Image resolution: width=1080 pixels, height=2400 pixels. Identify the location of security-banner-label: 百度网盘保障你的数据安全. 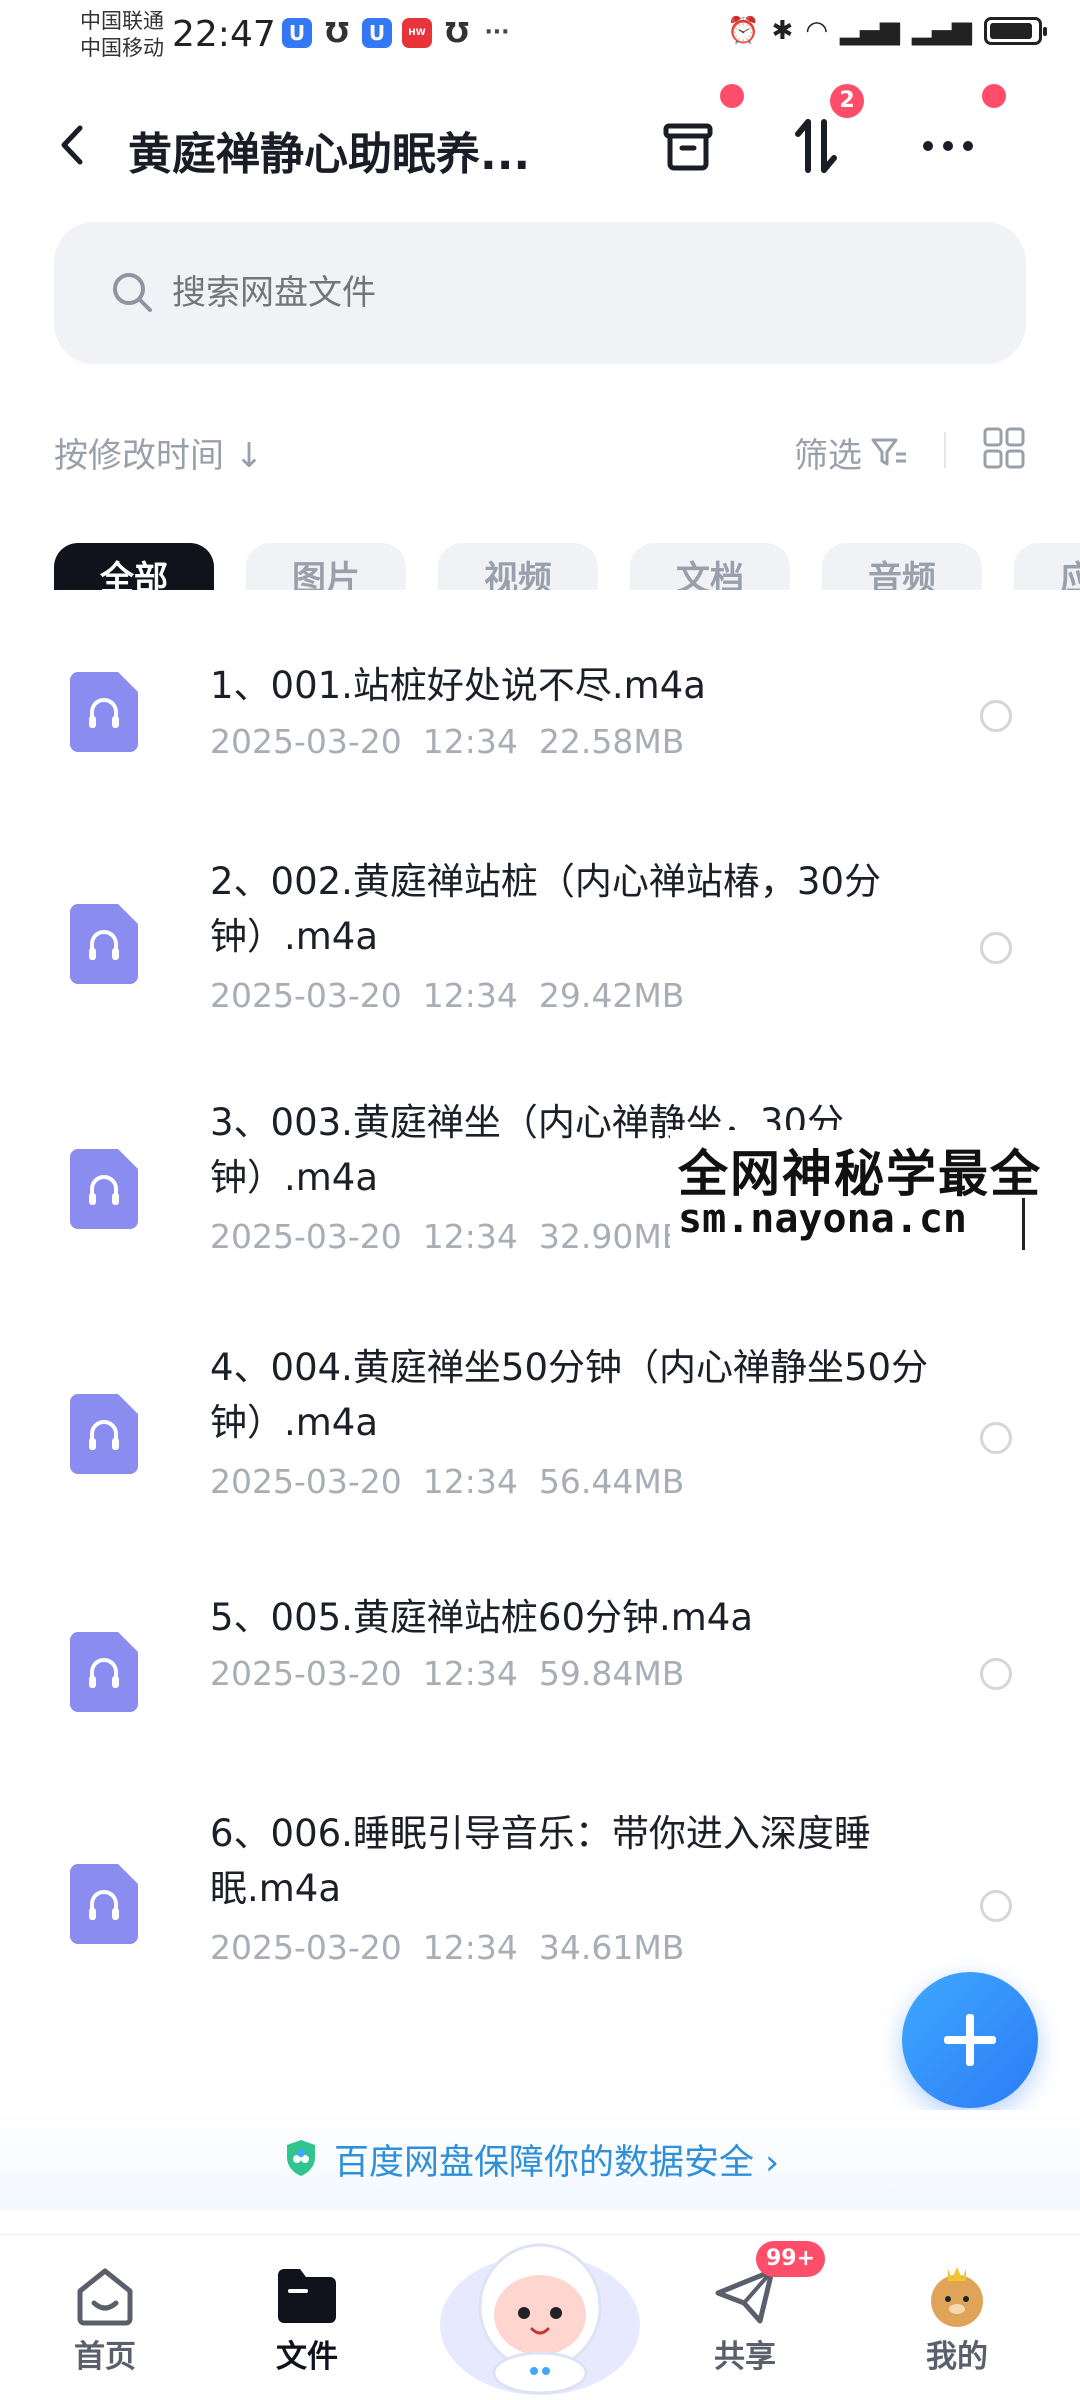
(544, 2163).